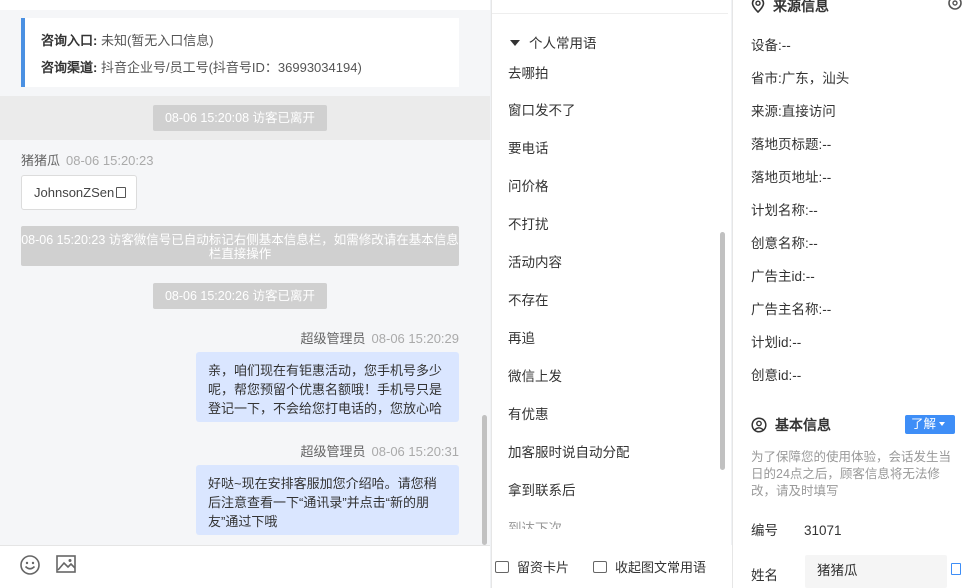 The width and height of the screenshot is (975, 588). I want to click on lead-card-label: 留资卡片, so click(543, 567).